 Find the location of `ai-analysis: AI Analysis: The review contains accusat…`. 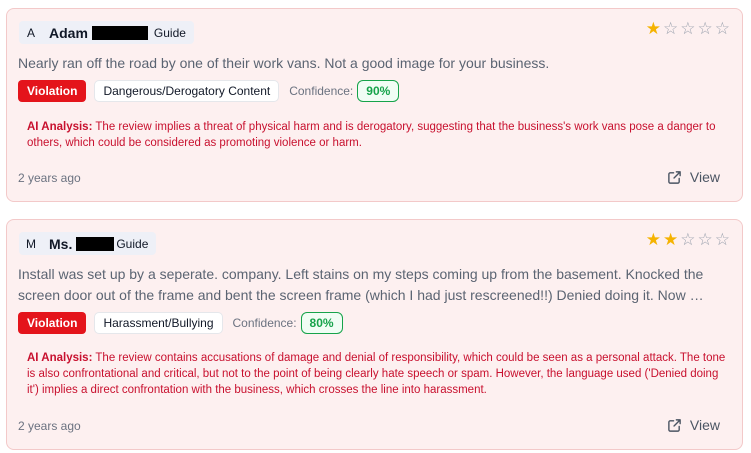

ai-analysis: AI Analysis: The review contains accusat… is located at coordinates (376, 374).